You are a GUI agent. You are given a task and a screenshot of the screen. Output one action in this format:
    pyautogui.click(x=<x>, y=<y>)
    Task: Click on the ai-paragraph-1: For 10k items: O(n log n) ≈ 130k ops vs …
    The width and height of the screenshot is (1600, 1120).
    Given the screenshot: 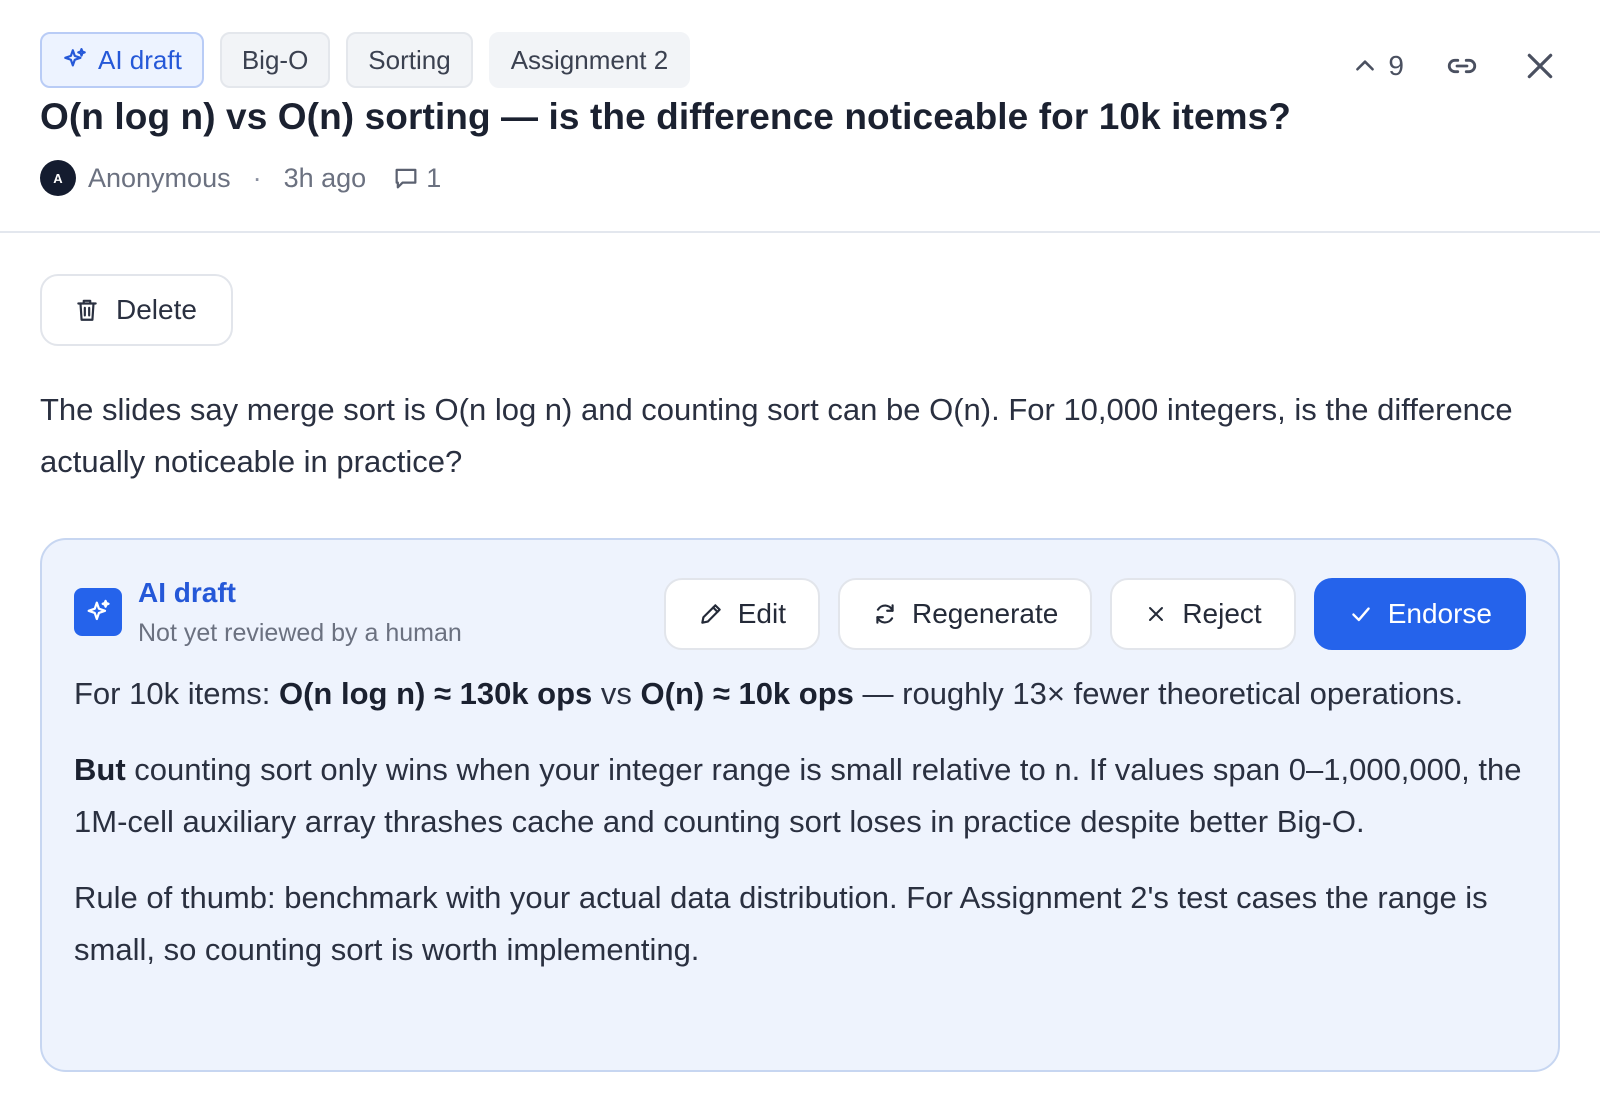 What is the action you would take?
    pyautogui.click(x=804, y=694)
    